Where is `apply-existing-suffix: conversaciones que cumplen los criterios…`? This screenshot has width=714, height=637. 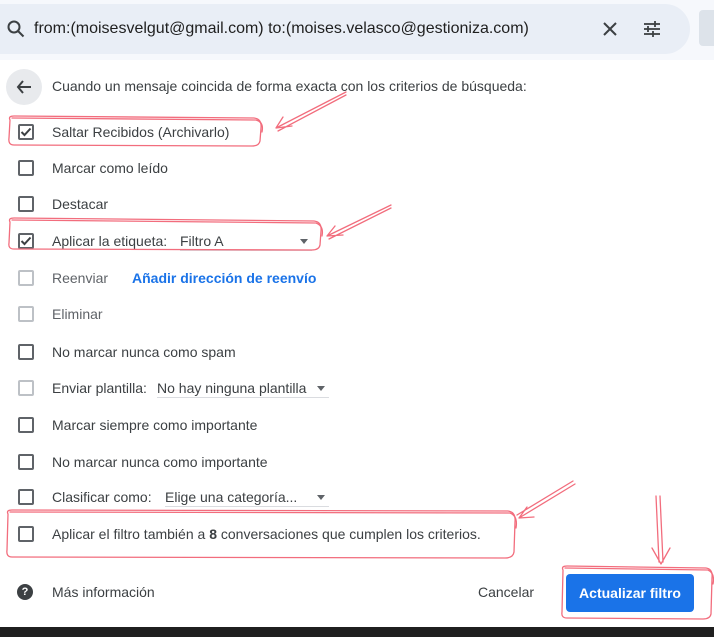 apply-existing-suffix: conversaciones que cumplen los criterios… is located at coordinates (348, 534).